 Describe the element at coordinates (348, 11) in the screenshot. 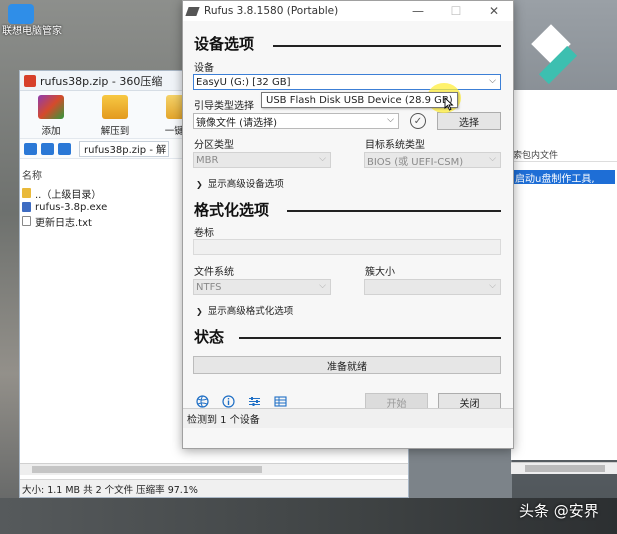

I see `rufus-title-bar: Rufus 3.8.1580 (Portable) — ☐ ✕` at that location.